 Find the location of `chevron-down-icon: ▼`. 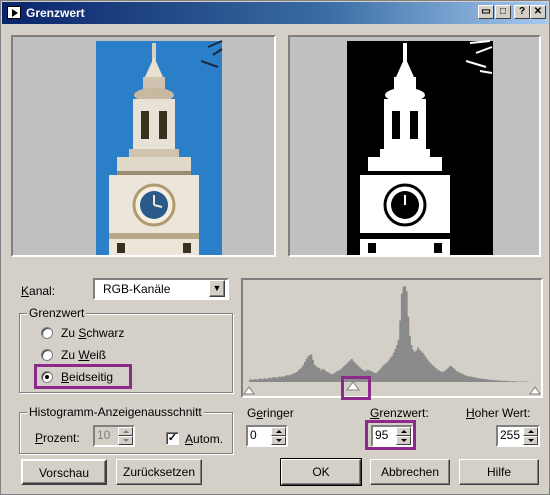

chevron-down-icon: ▼ is located at coordinates (217, 288).